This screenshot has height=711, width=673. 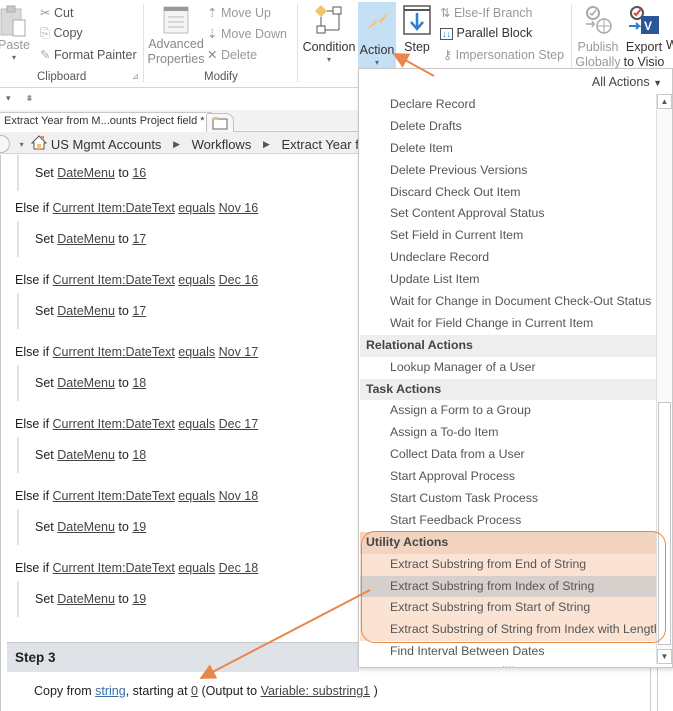 I want to click on condition-value-link: Dec 17, so click(x=239, y=424).